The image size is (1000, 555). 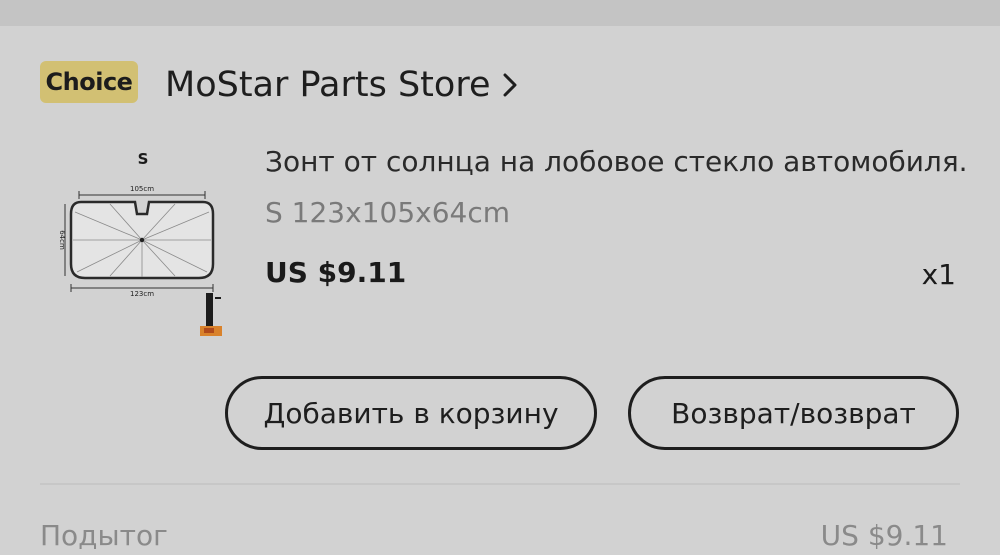 What do you see at coordinates (793, 413) in the screenshot?
I see `return-button: Возврат/возврат` at bounding box center [793, 413].